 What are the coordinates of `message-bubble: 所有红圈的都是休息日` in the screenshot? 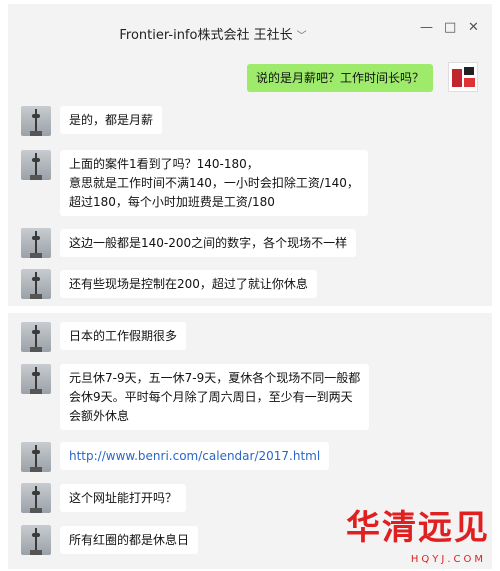 It's located at (129, 540).